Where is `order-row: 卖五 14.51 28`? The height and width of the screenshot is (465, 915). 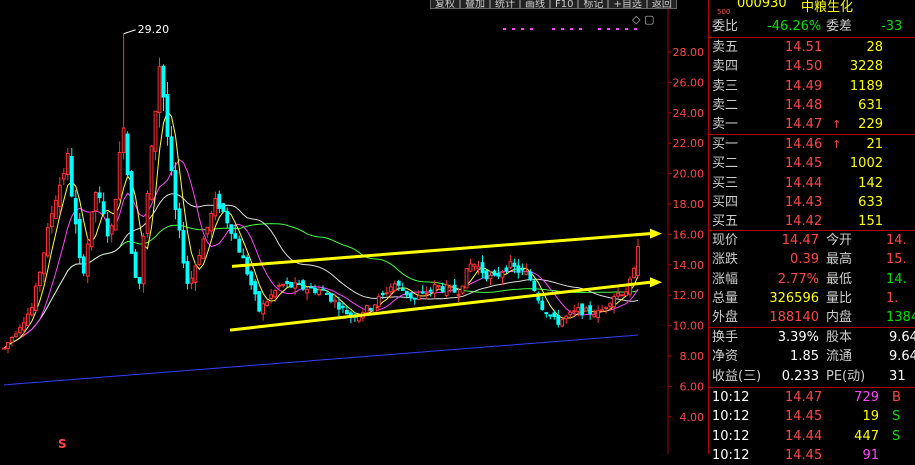
order-row: 卖五 14.51 28 is located at coordinates (812, 47).